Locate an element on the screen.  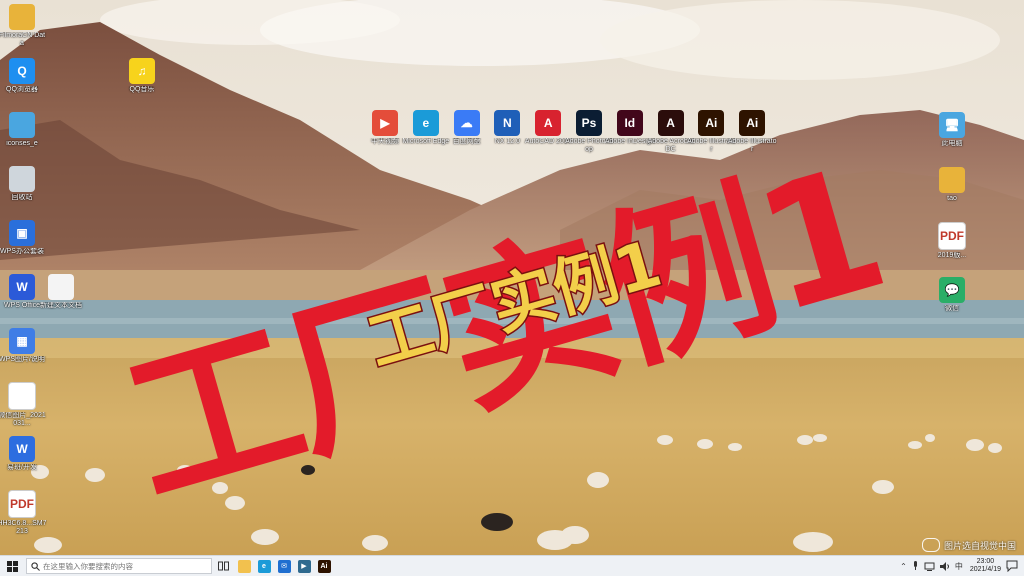
desktop-shortcut-label: 易班/开发 is located at coordinates (22, 467).